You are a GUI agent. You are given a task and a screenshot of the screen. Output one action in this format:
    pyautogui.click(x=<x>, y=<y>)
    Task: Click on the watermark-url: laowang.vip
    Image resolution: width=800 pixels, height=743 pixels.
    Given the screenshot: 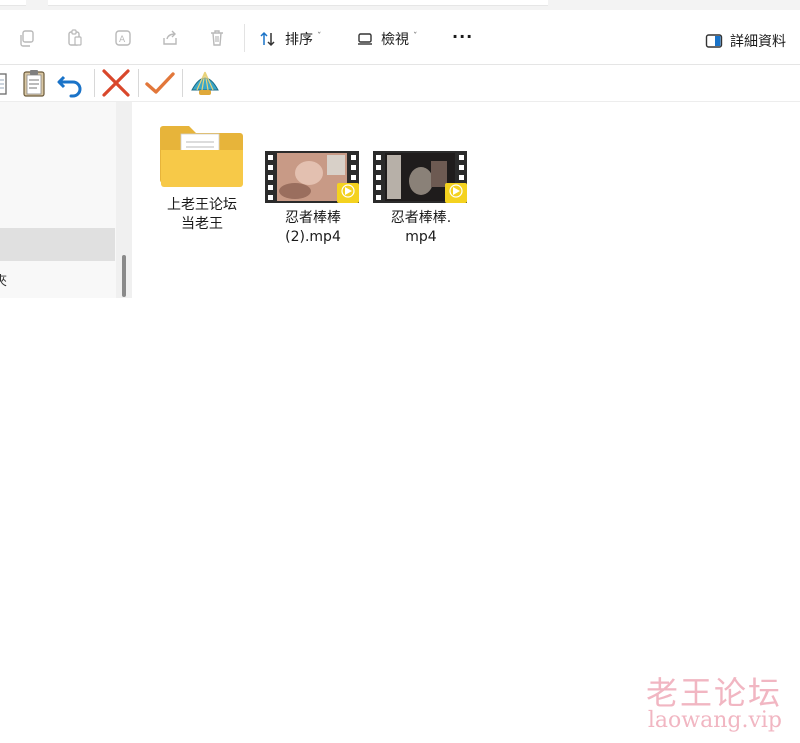 What is the action you would take?
    pyautogui.click(x=714, y=720)
    